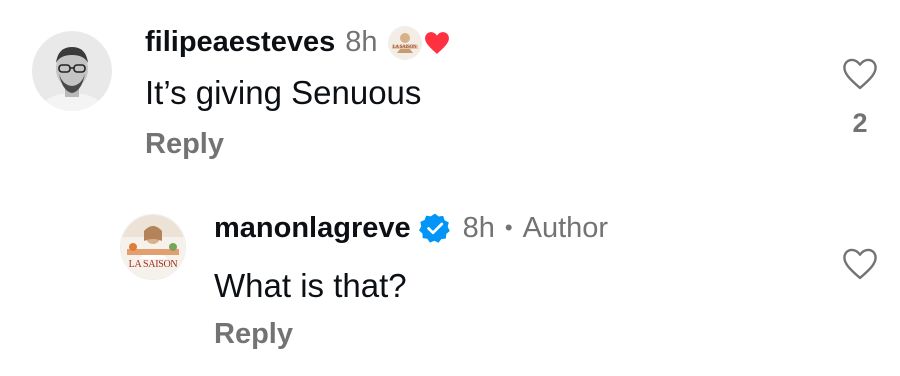 The image size is (900, 376). I want to click on like-count: 2, so click(860, 123).